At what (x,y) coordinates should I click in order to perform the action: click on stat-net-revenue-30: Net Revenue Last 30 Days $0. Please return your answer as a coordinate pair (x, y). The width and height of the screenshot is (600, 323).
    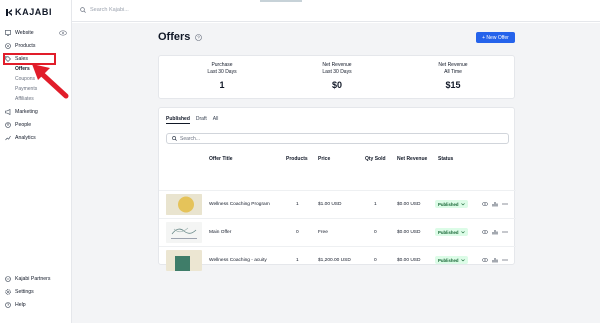
    Looking at the image, I should click on (337, 76).